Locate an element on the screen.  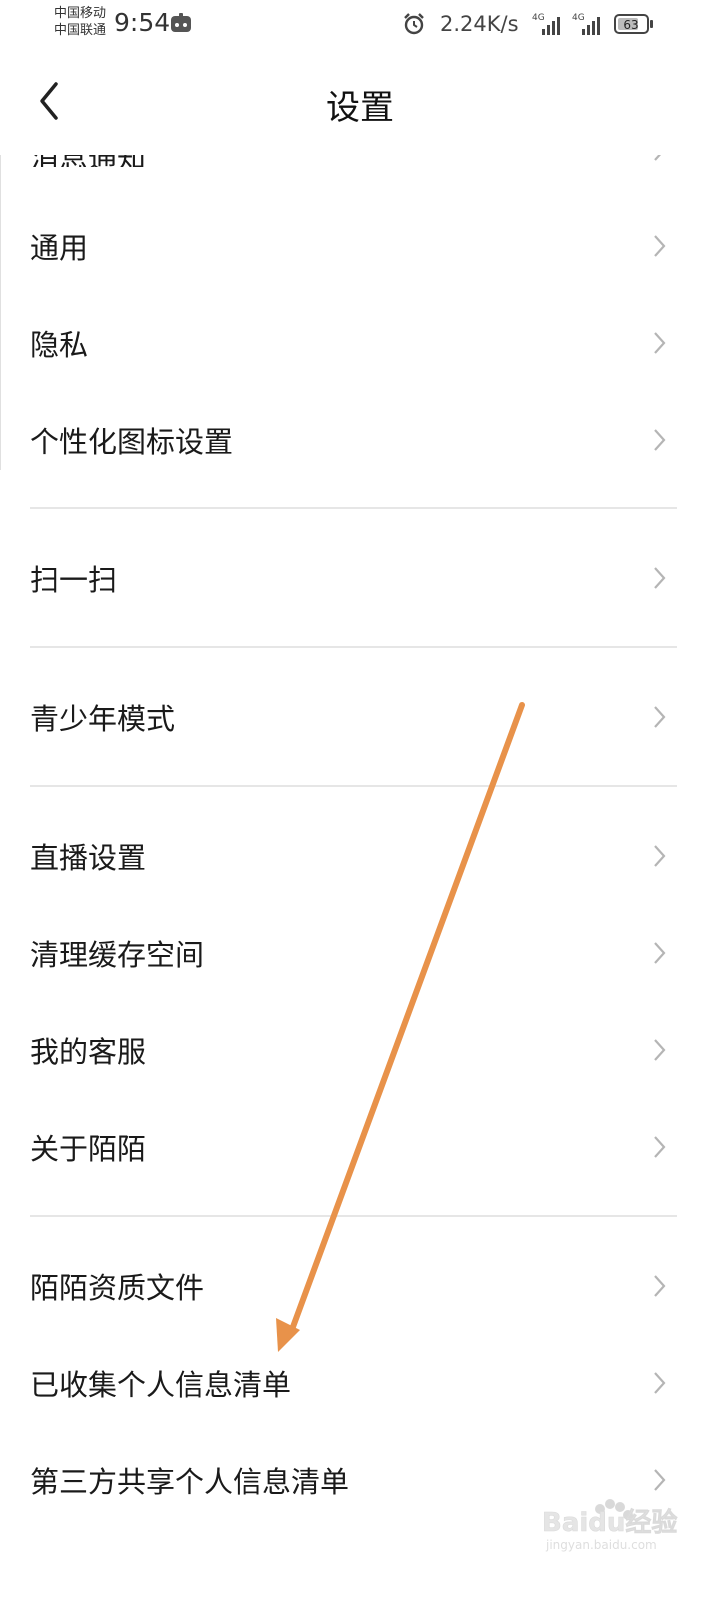
settings-item-privacy: 隐私 is located at coordinates (360, 343).